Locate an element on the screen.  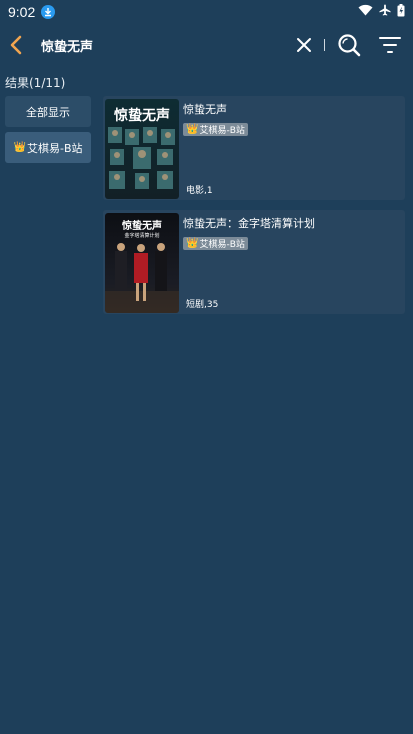
poster-image: 惊蛰无声 is located at coordinates (142, 149).